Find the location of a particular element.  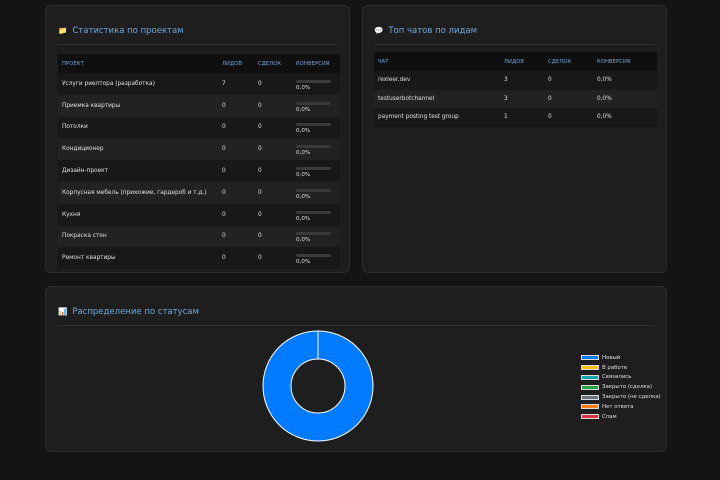

chats-table-header: Чат Лидов Сделок Конверсия is located at coordinates (515, 61).